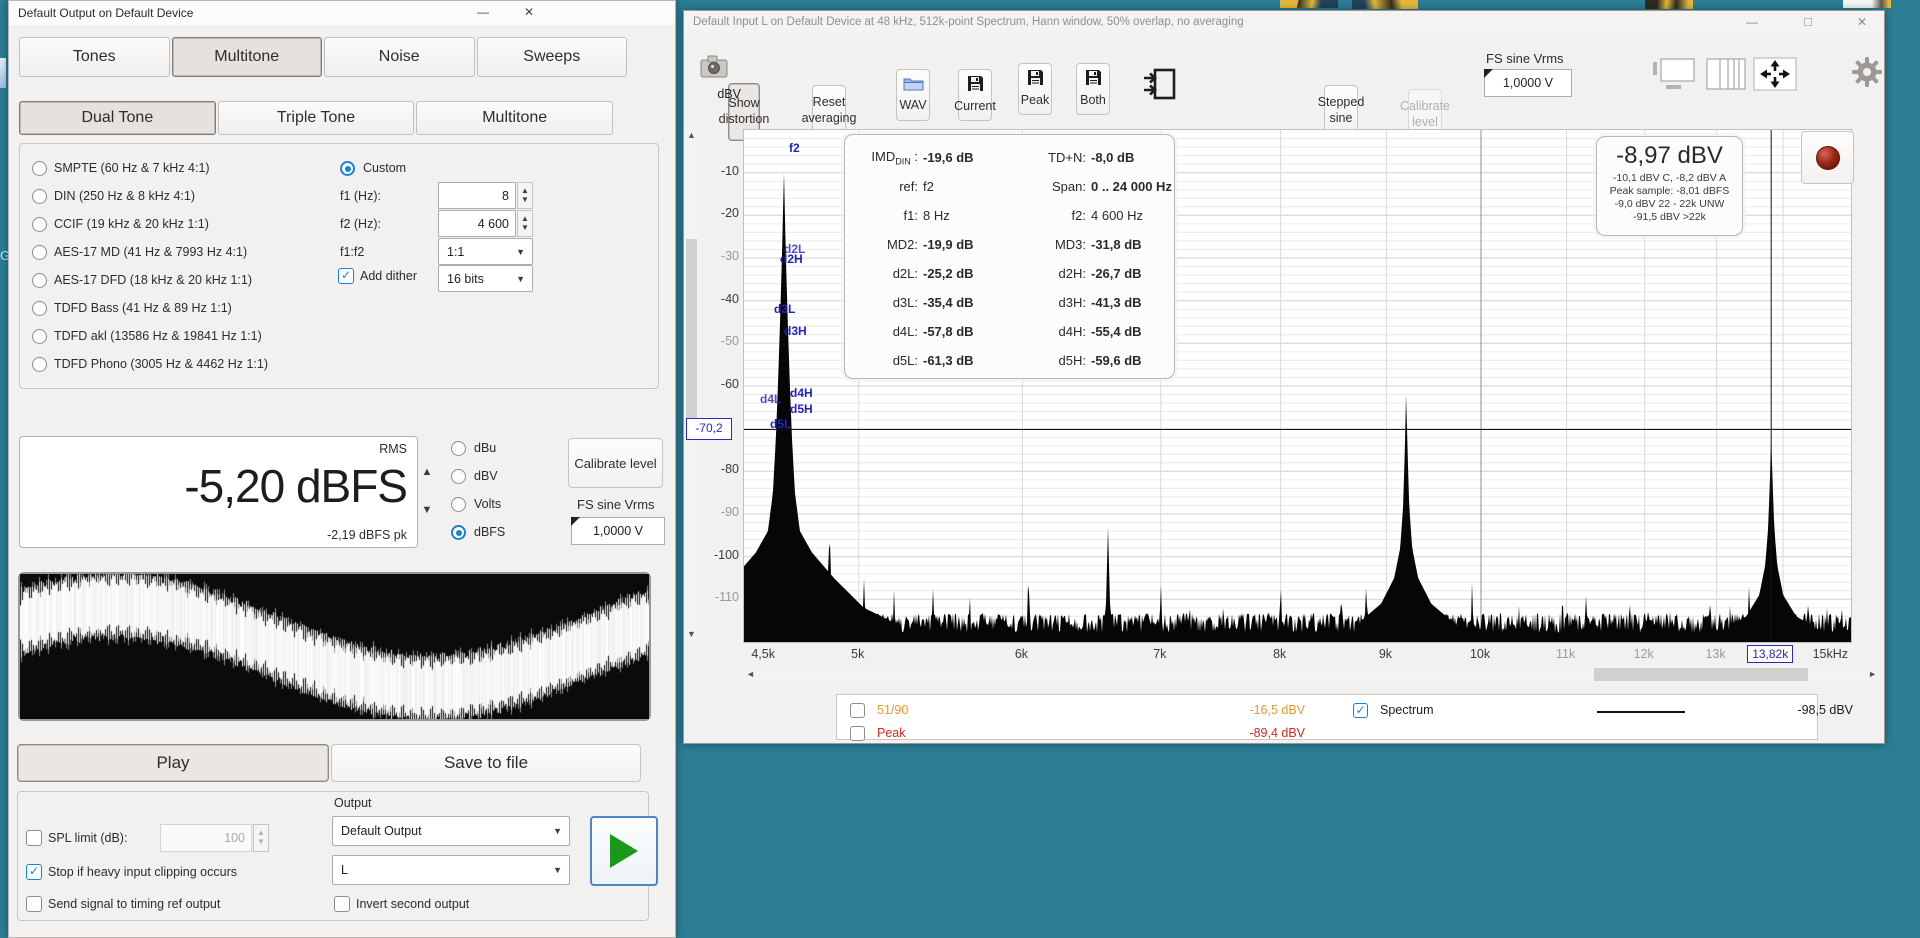  Describe the element at coordinates (206, 838) in the screenshot. I see `spl-limit-input` at that location.